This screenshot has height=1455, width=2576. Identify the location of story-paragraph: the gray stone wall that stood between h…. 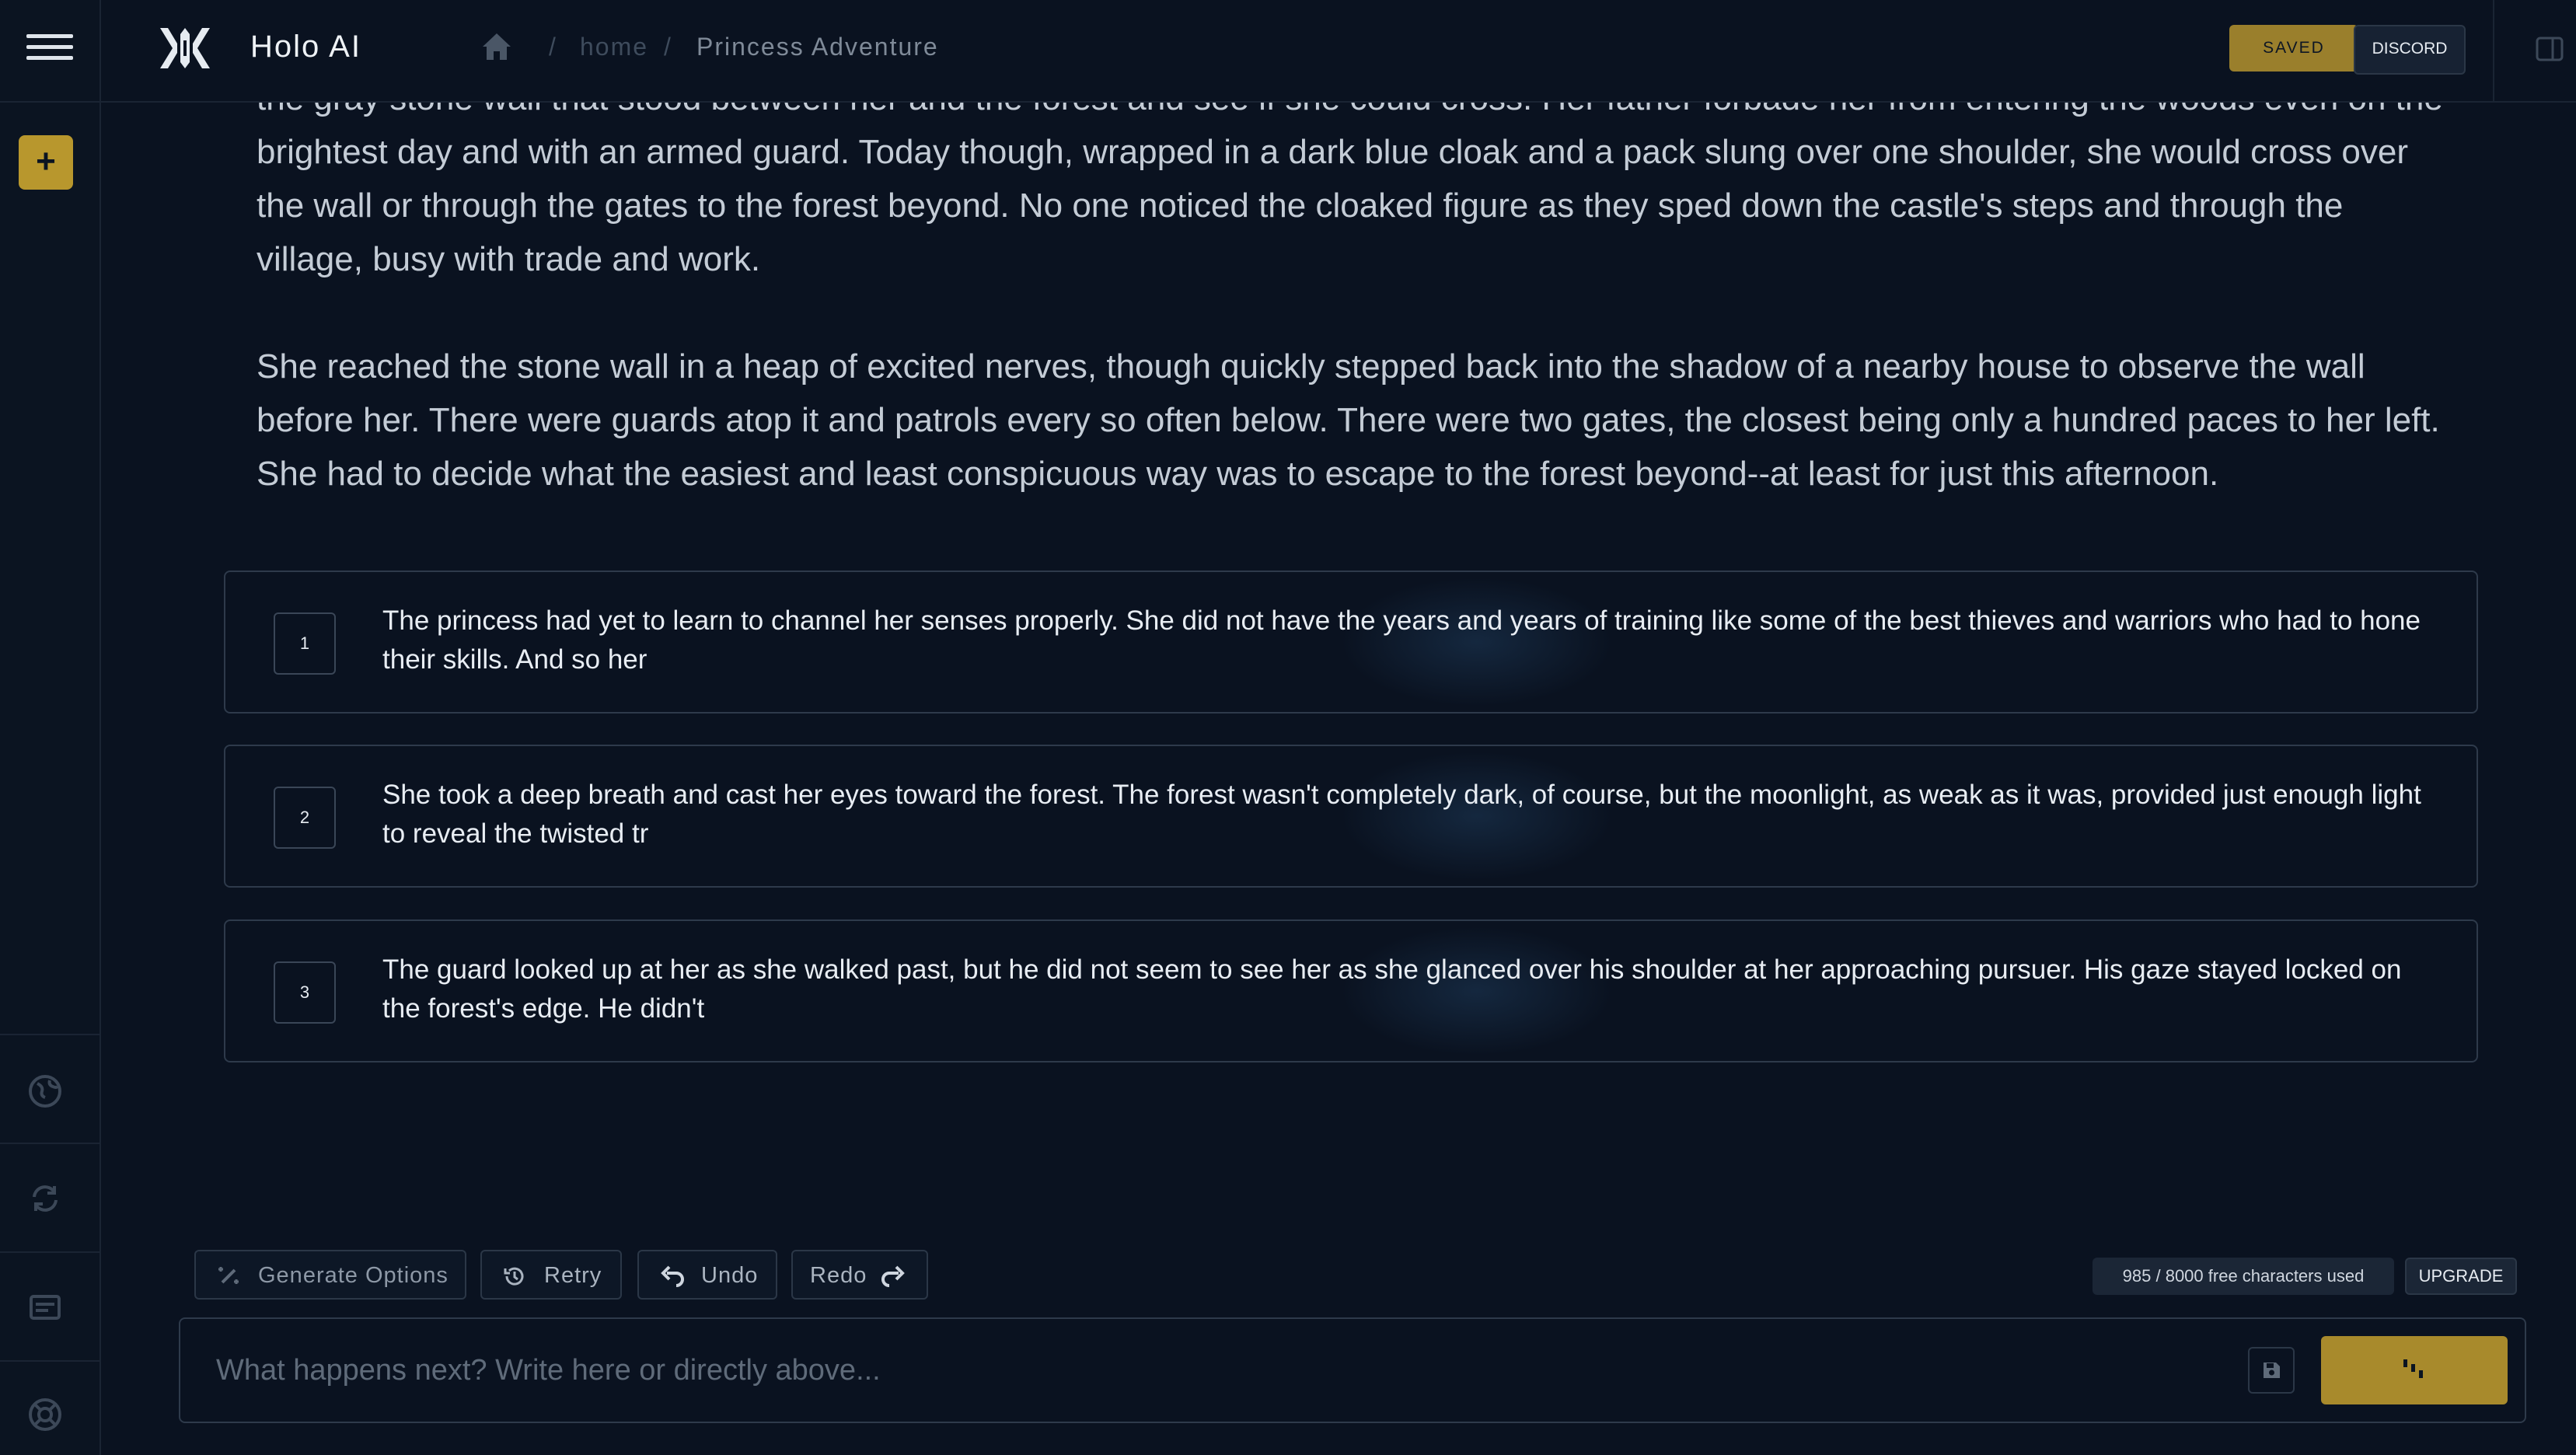
(1357, 179).